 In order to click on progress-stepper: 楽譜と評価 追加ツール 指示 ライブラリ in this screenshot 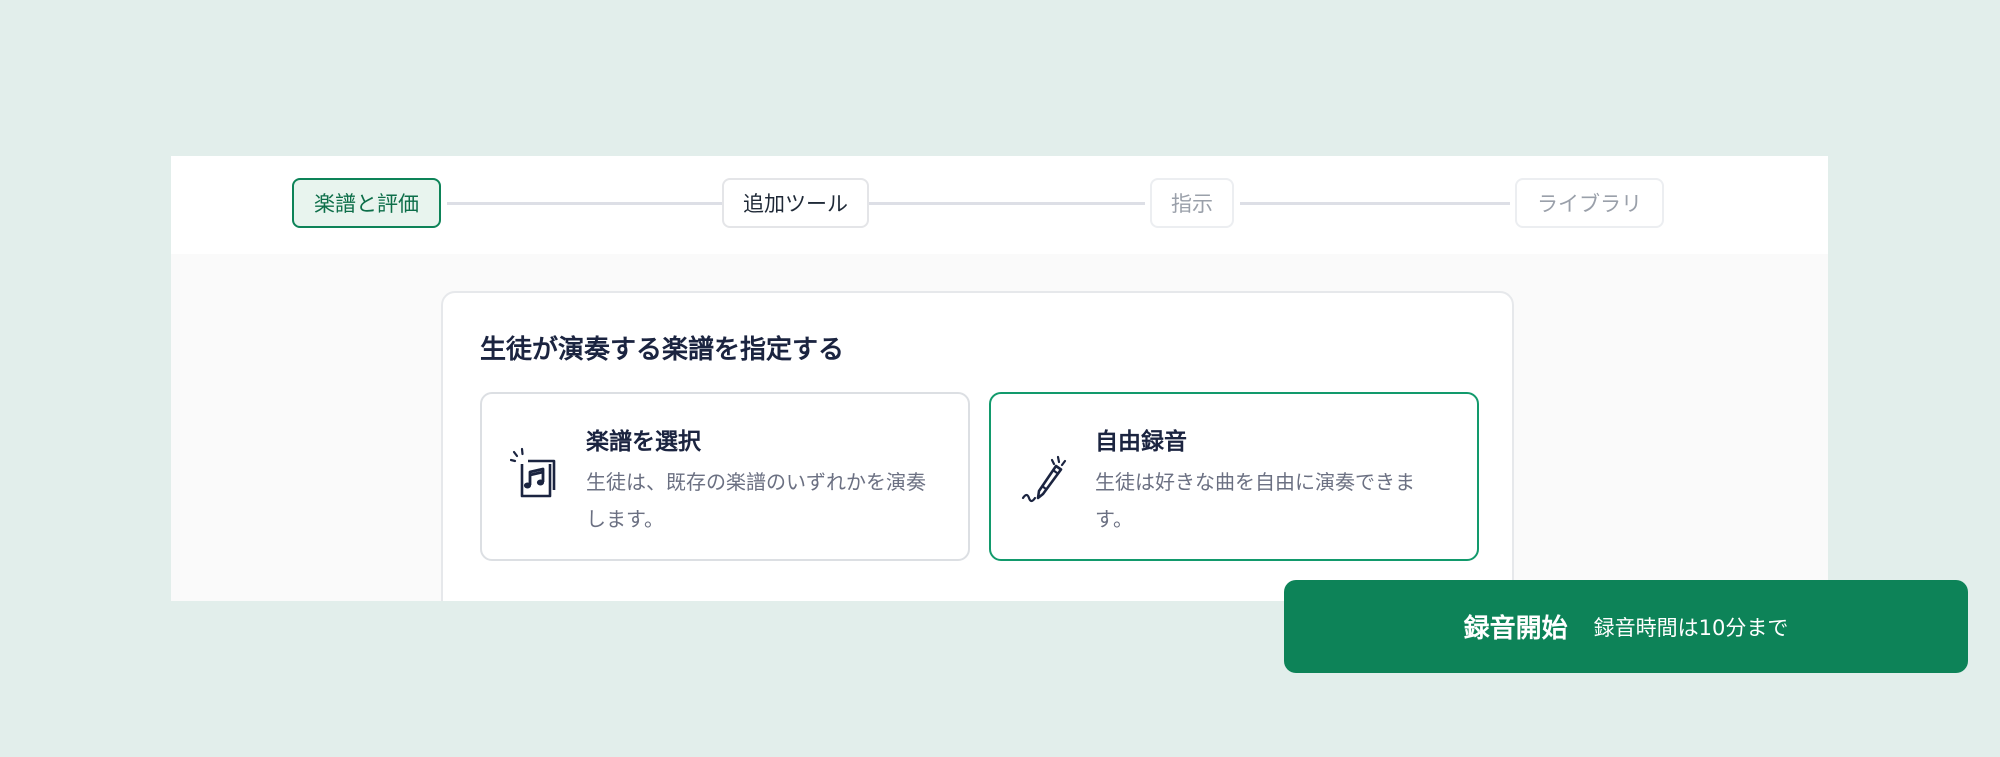, I will do `click(999, 205)`.